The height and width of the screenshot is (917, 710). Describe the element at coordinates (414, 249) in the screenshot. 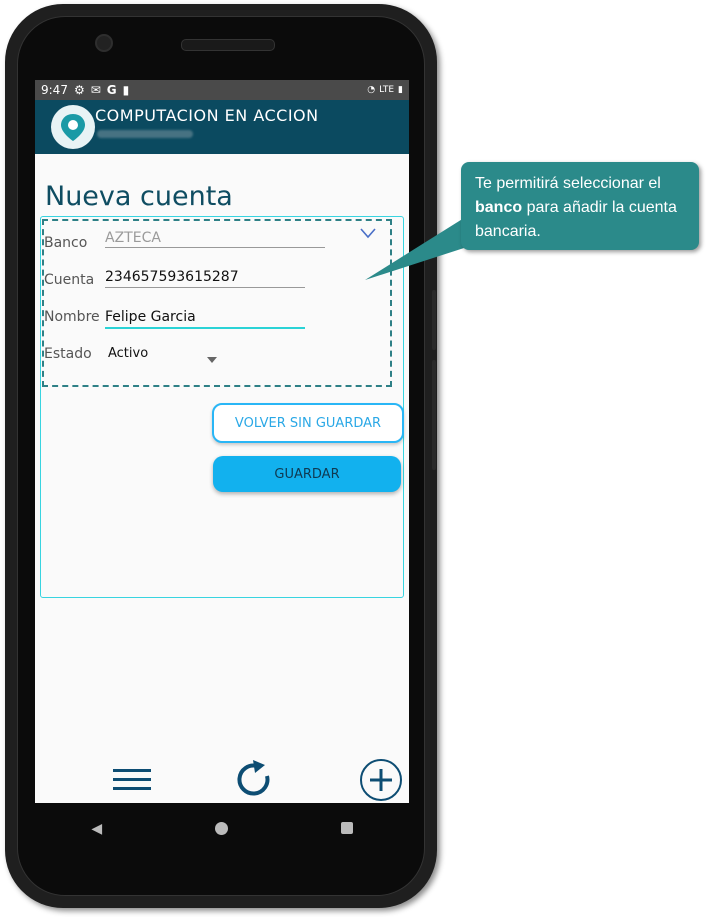

I see `tooltip-pointer` at that location.